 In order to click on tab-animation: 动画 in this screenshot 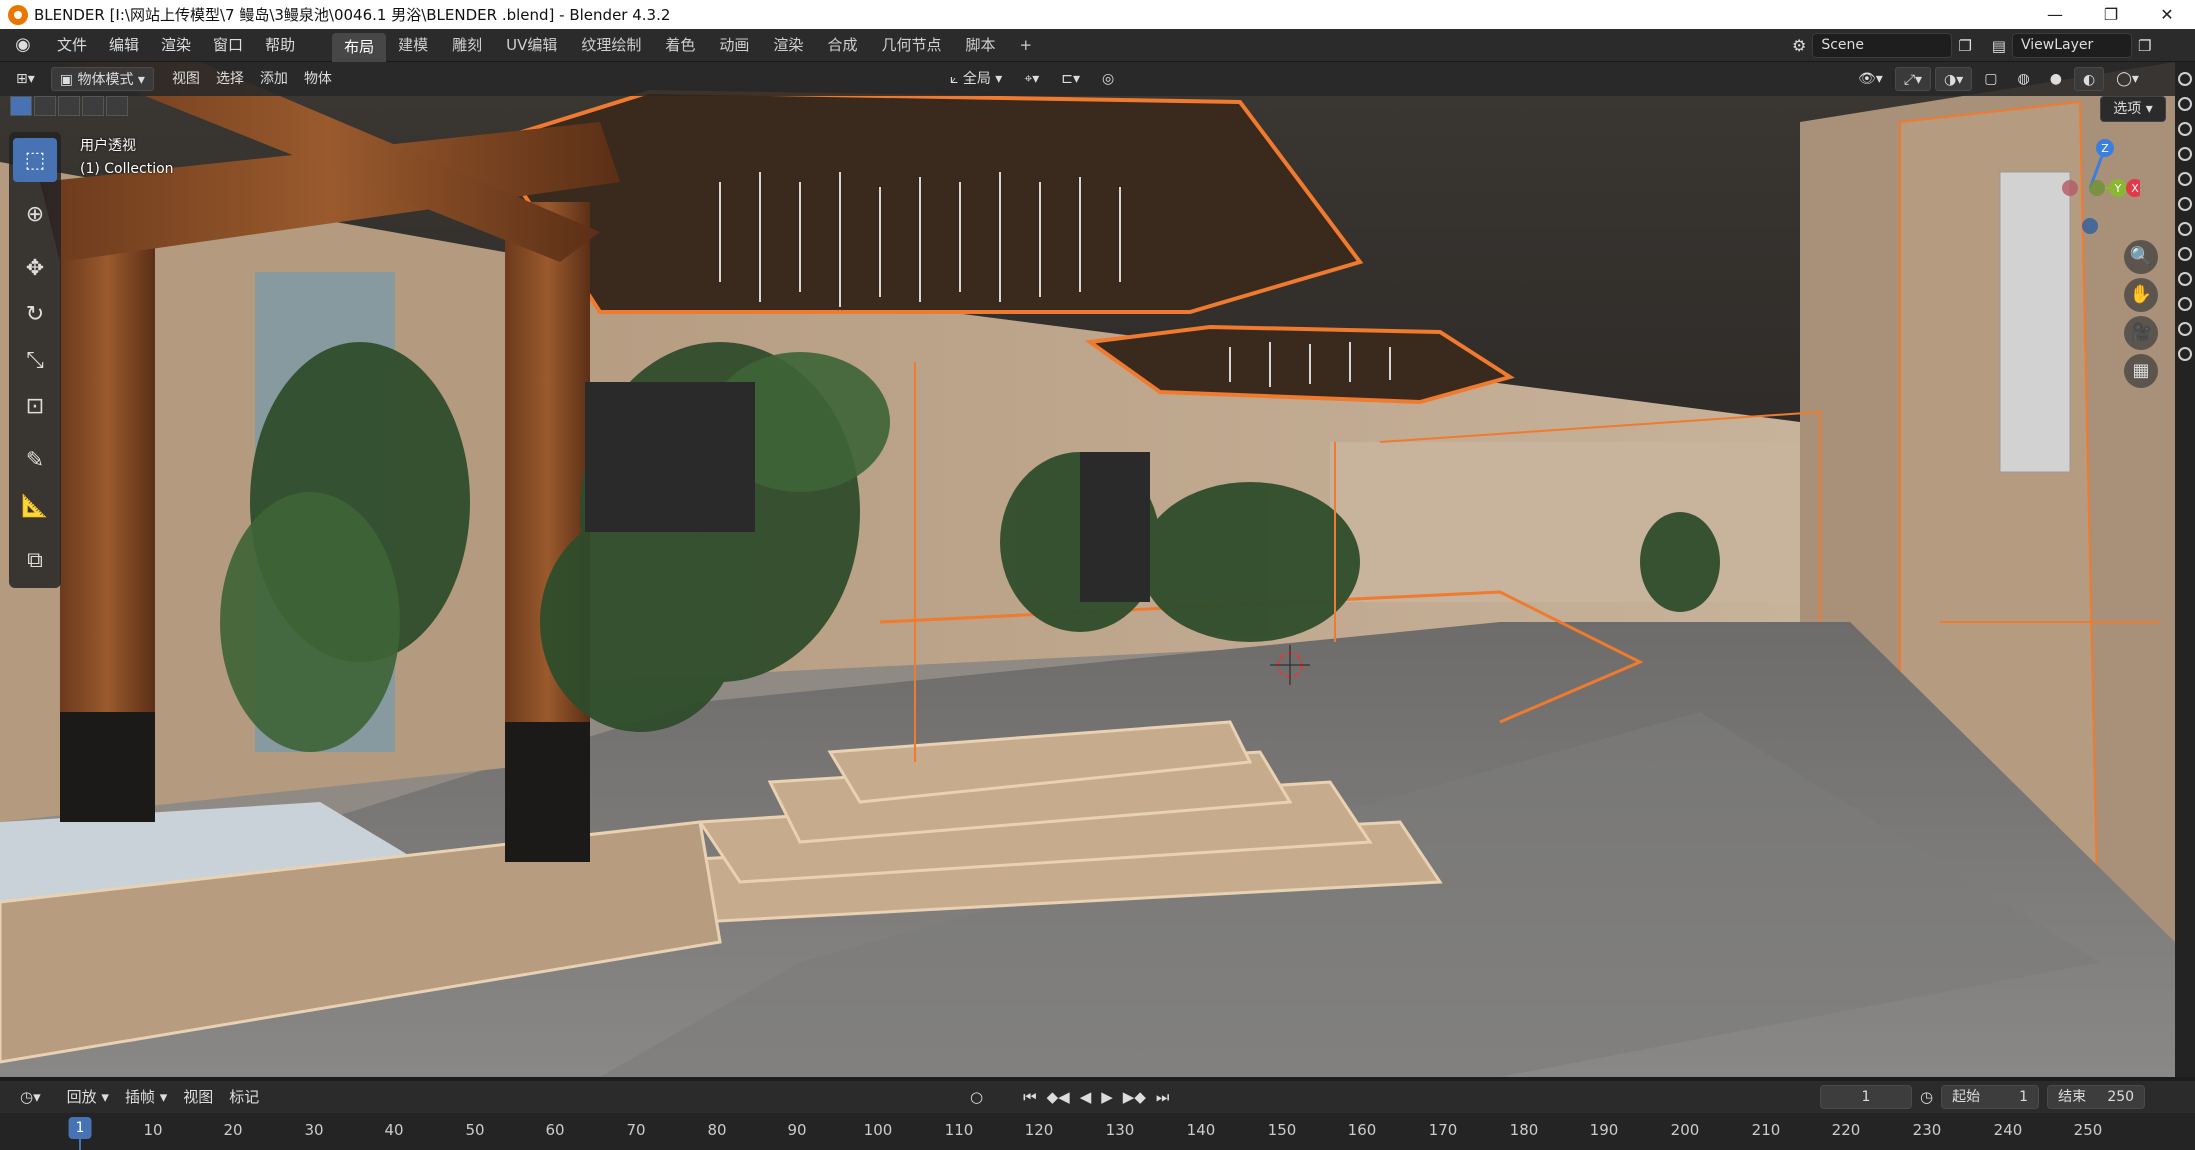, I will do `click(734, 45)`.